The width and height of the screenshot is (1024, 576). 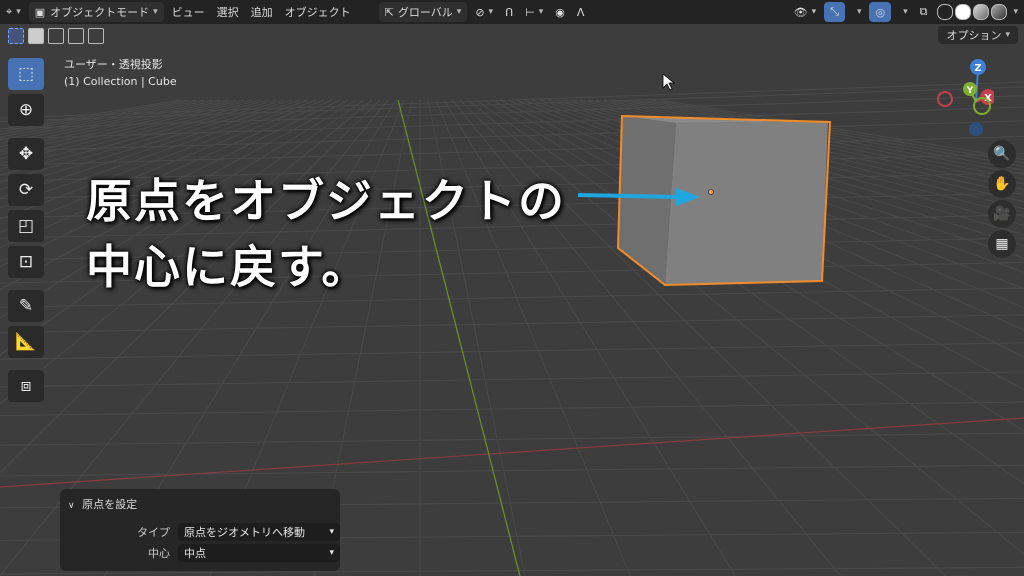 What do you see at coordinates (9, 11) in the screenshot?
I see `editor-type-icon: ⌖` at bounding box center [9, 11].